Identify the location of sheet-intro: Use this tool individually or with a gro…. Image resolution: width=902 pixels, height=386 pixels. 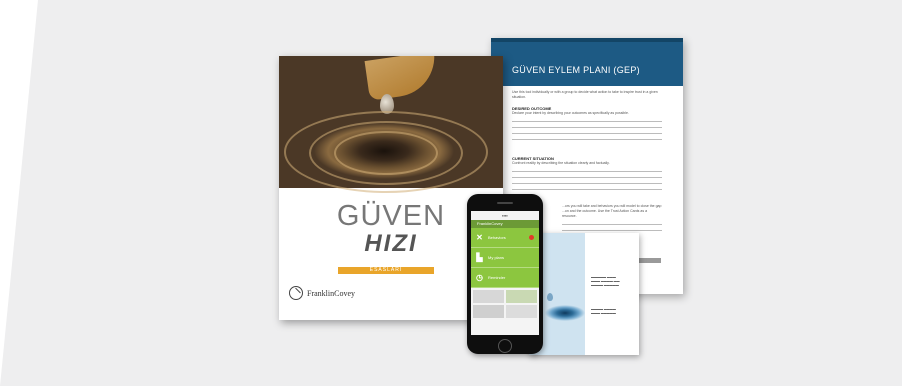
(585, 94).